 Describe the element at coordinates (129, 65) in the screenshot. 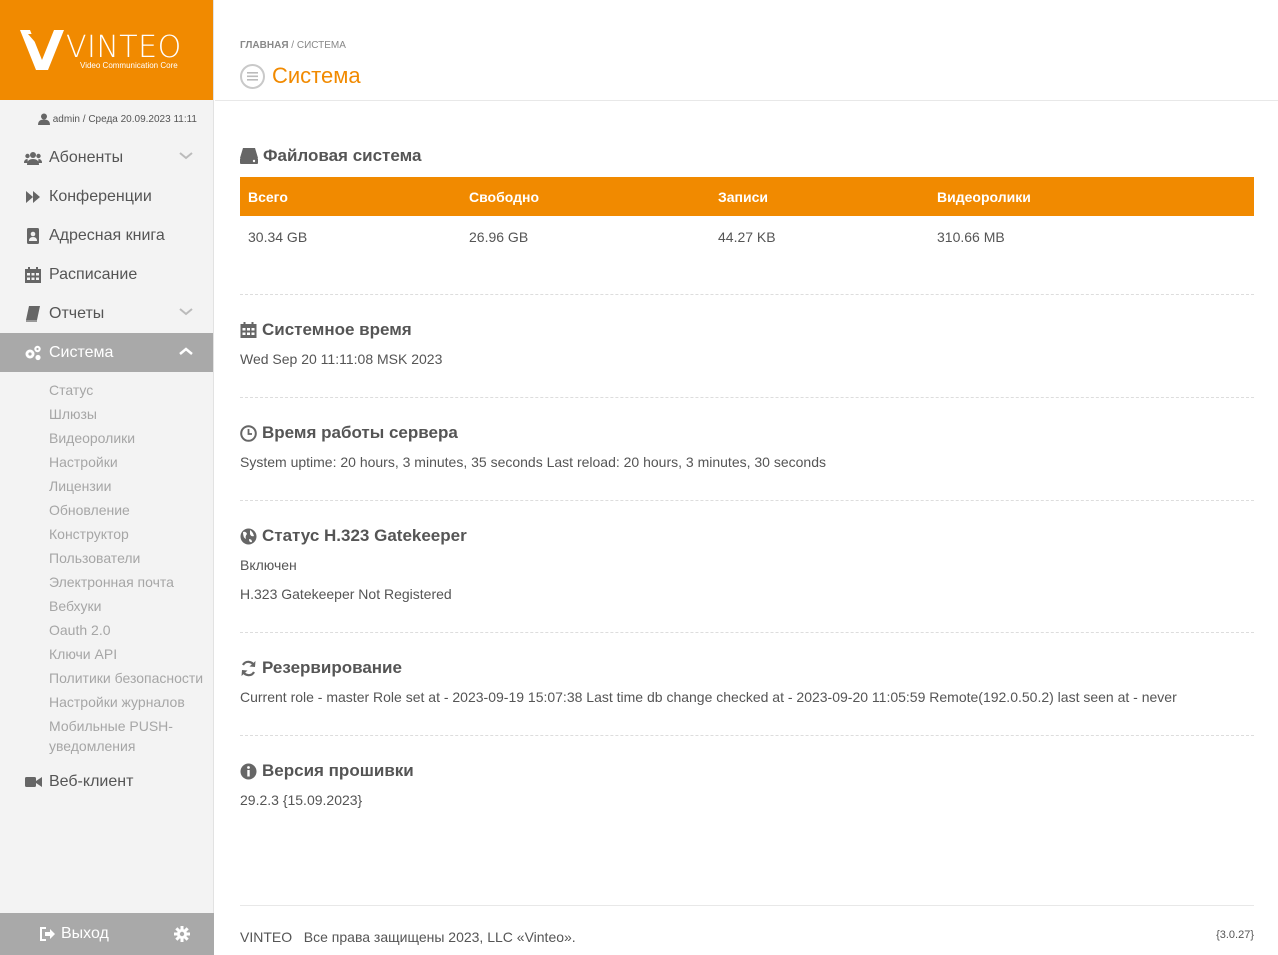

I see `brand-tagline: Video Communication Core` at that location.